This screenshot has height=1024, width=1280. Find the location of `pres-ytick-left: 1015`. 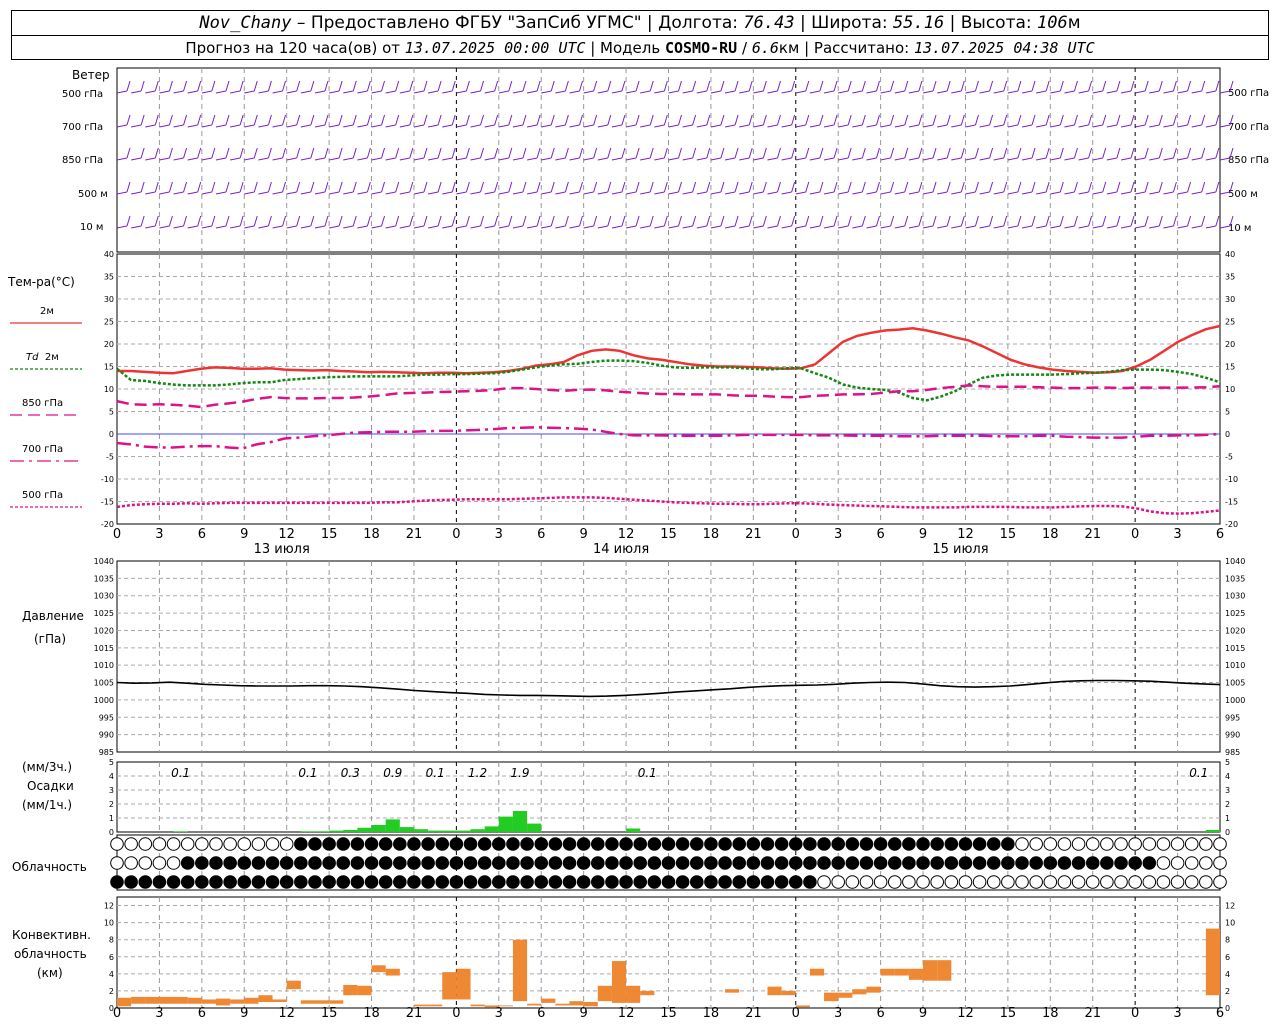

pres-ytick-left: 1015 is located at coordinates (104, 648).